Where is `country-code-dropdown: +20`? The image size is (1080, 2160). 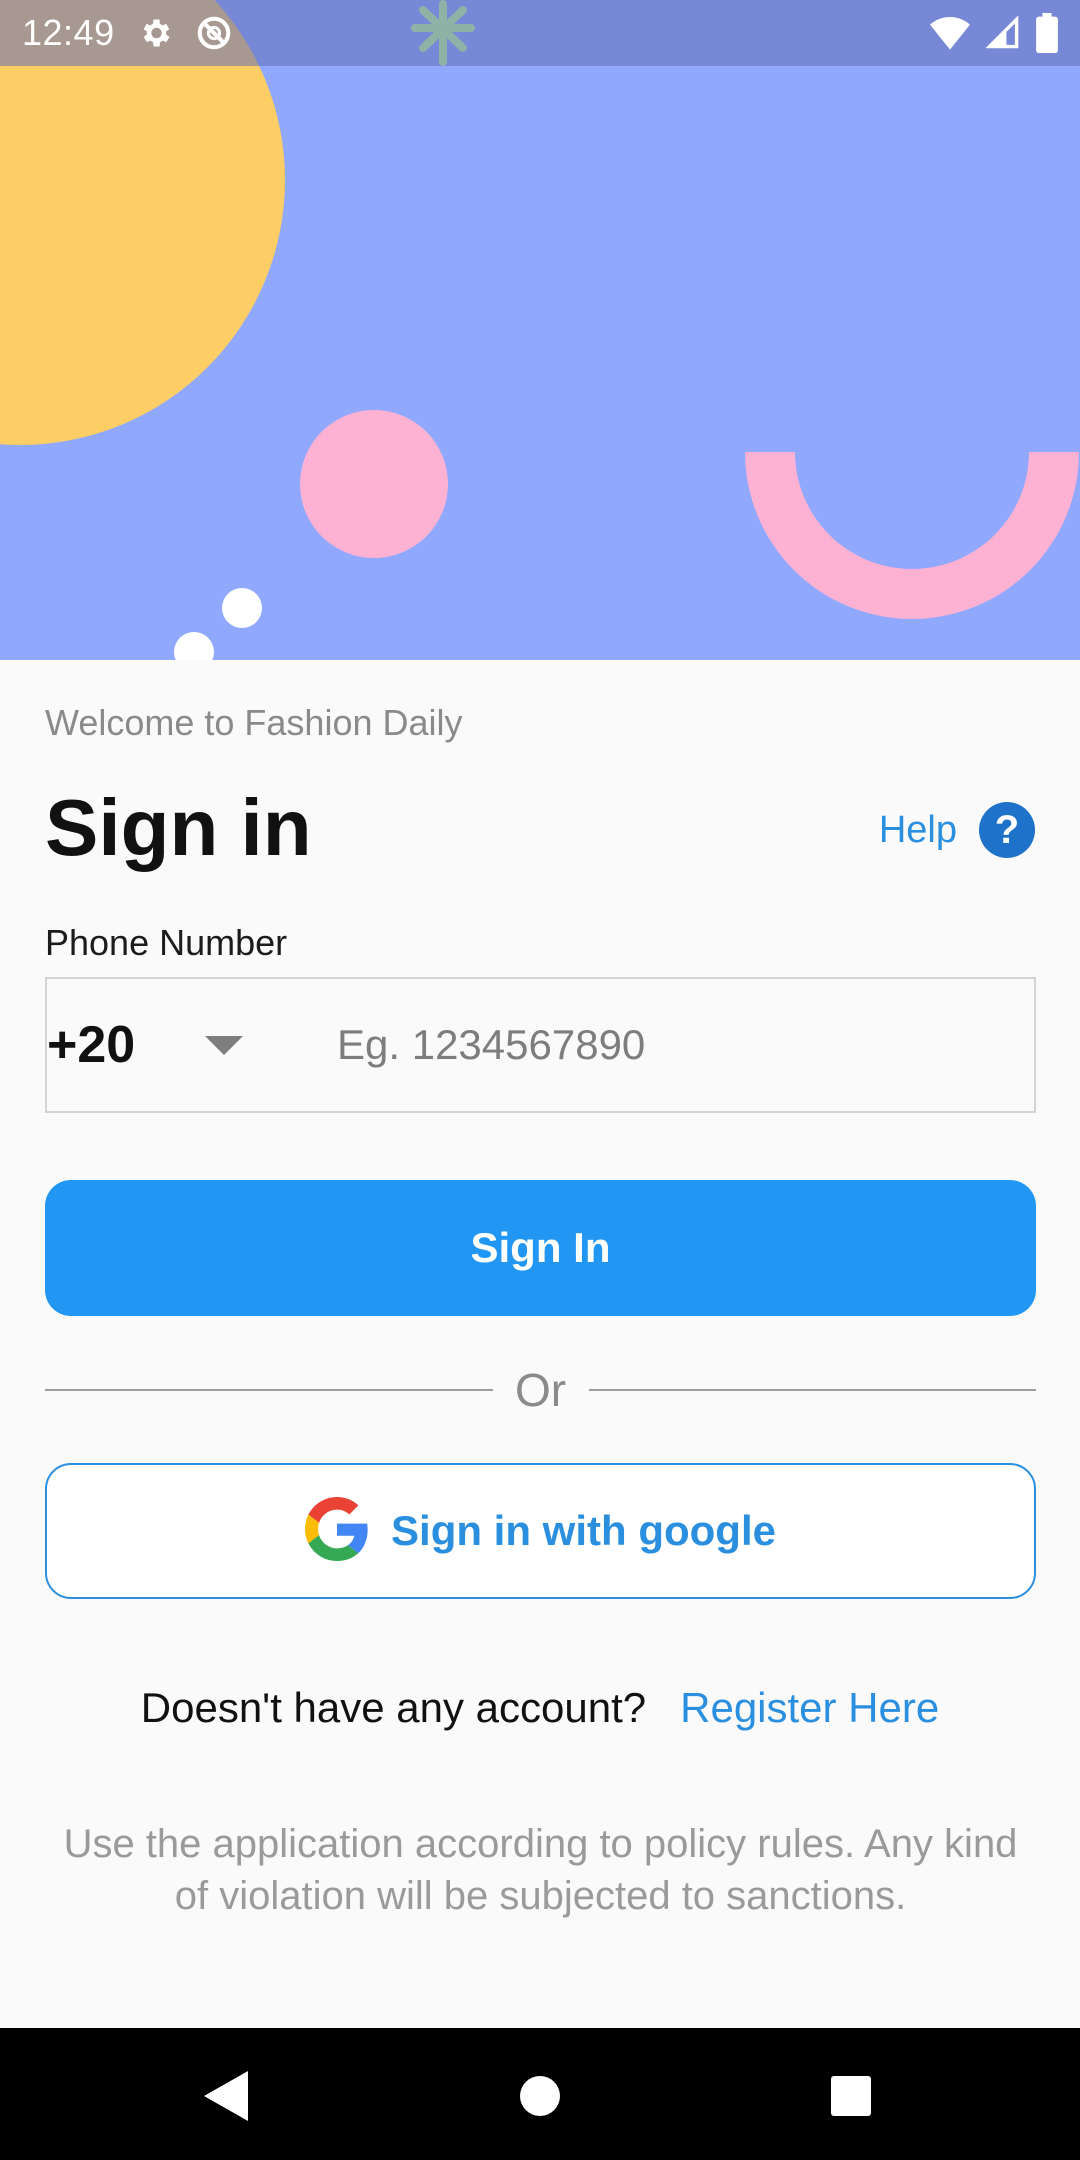 country-code-dropdown: +20 is located at coordinates (192, 1045).